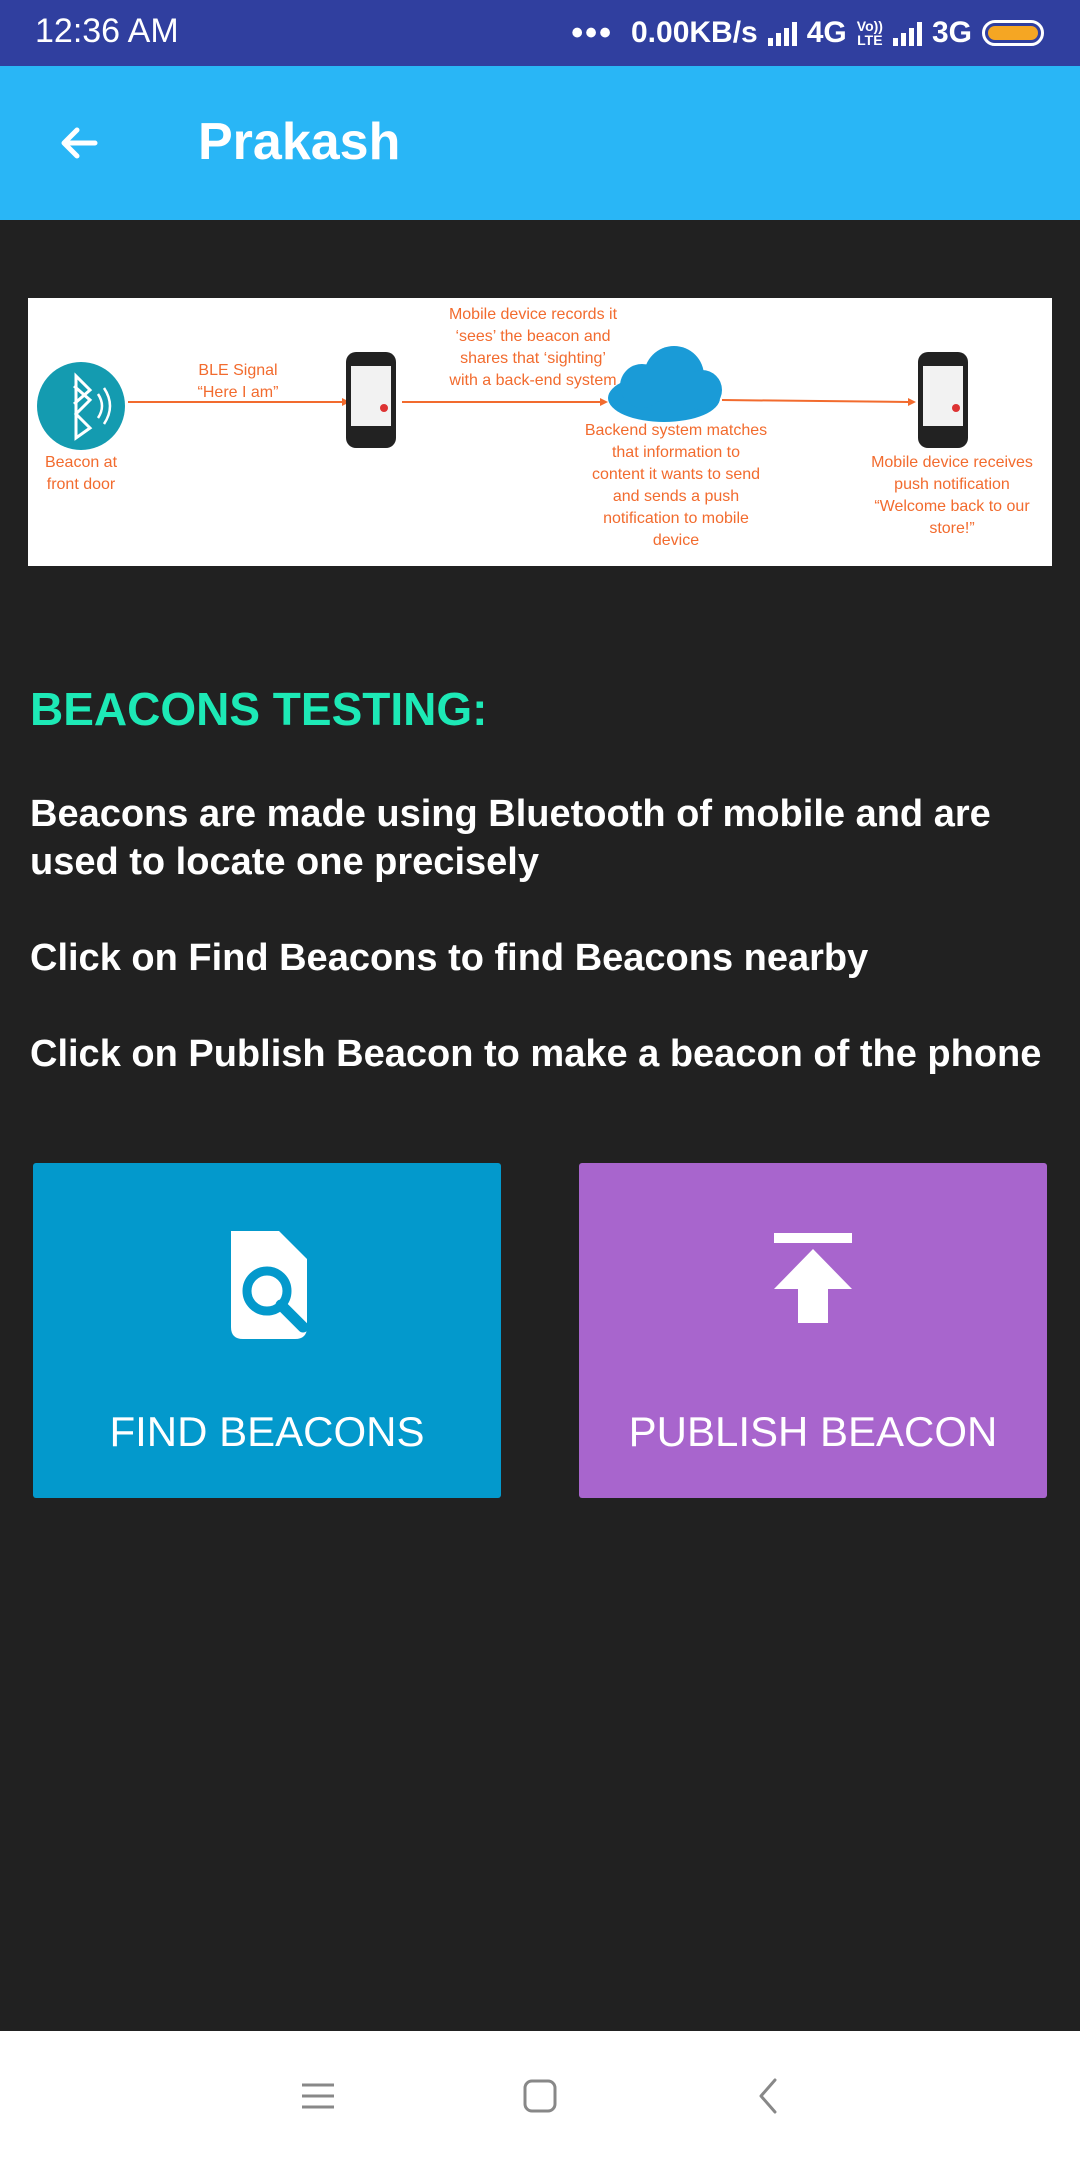  I want to click on recent-apps-button, so click(318, 2096).